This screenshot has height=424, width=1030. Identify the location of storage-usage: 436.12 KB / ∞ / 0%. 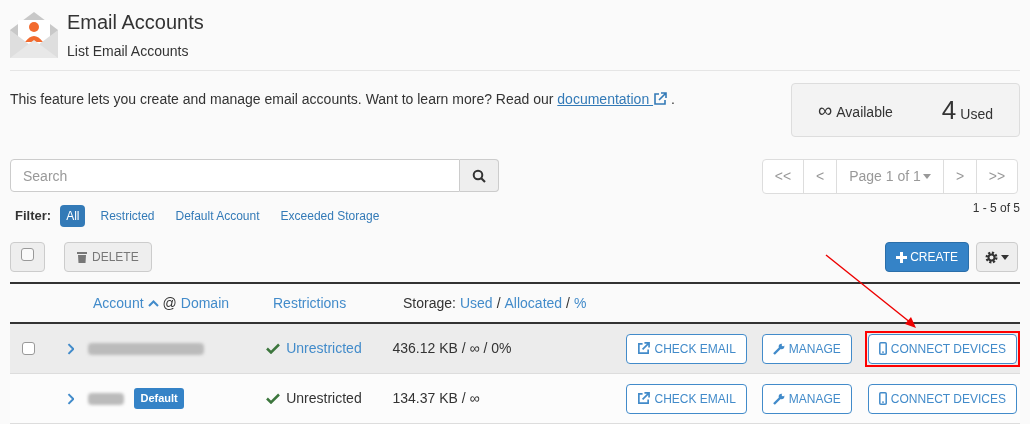
(452, 348).